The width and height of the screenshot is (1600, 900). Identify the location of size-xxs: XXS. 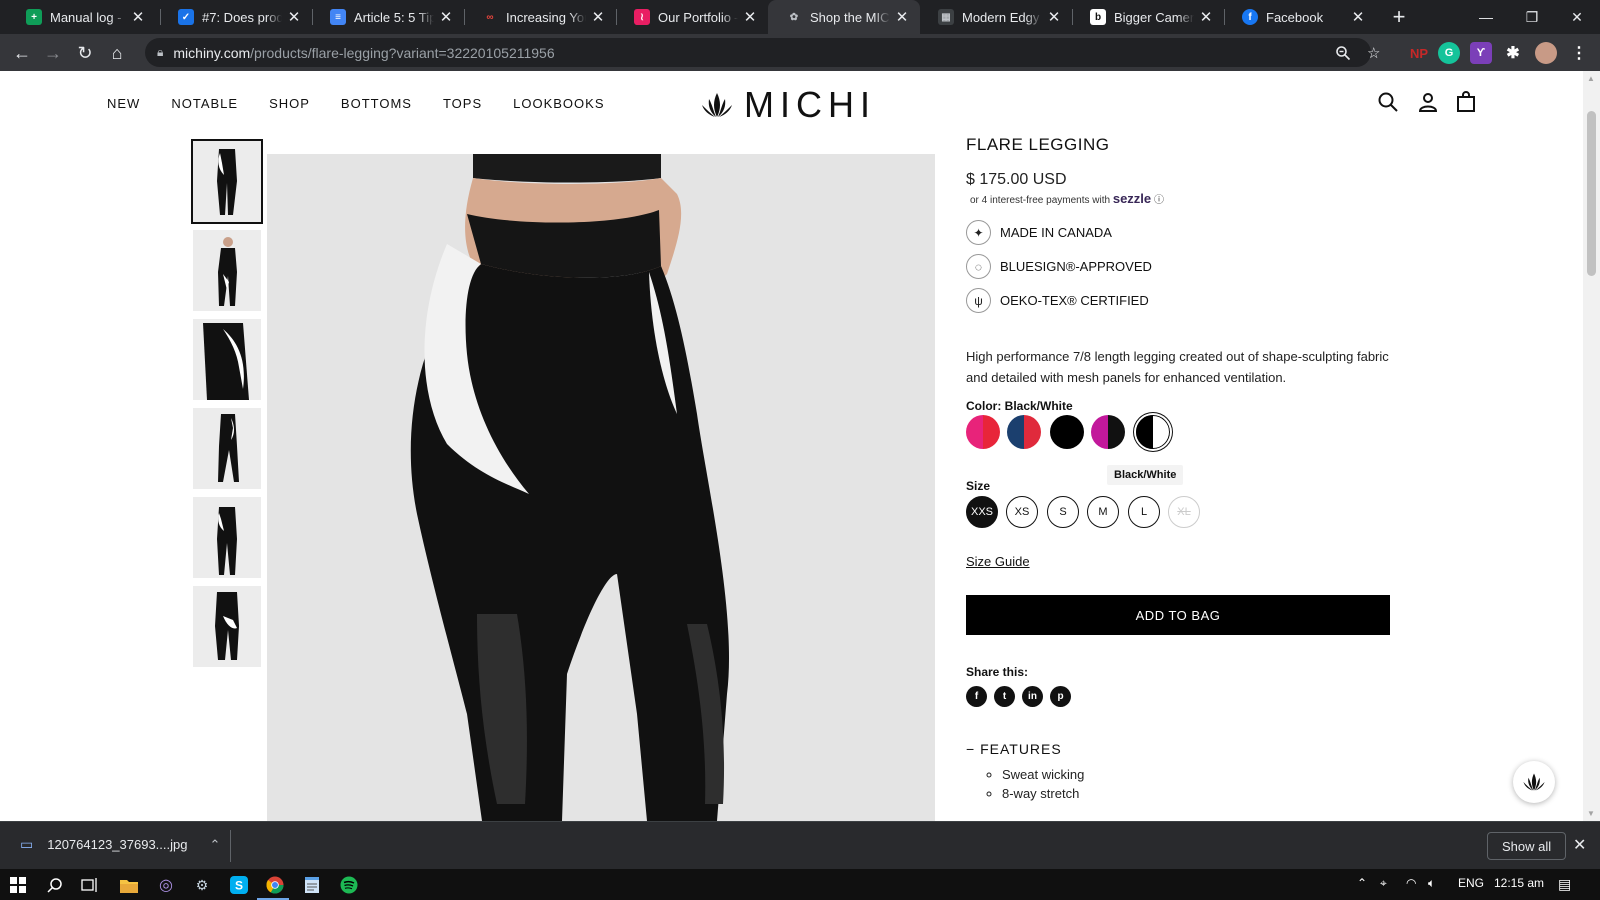
(982, 512).